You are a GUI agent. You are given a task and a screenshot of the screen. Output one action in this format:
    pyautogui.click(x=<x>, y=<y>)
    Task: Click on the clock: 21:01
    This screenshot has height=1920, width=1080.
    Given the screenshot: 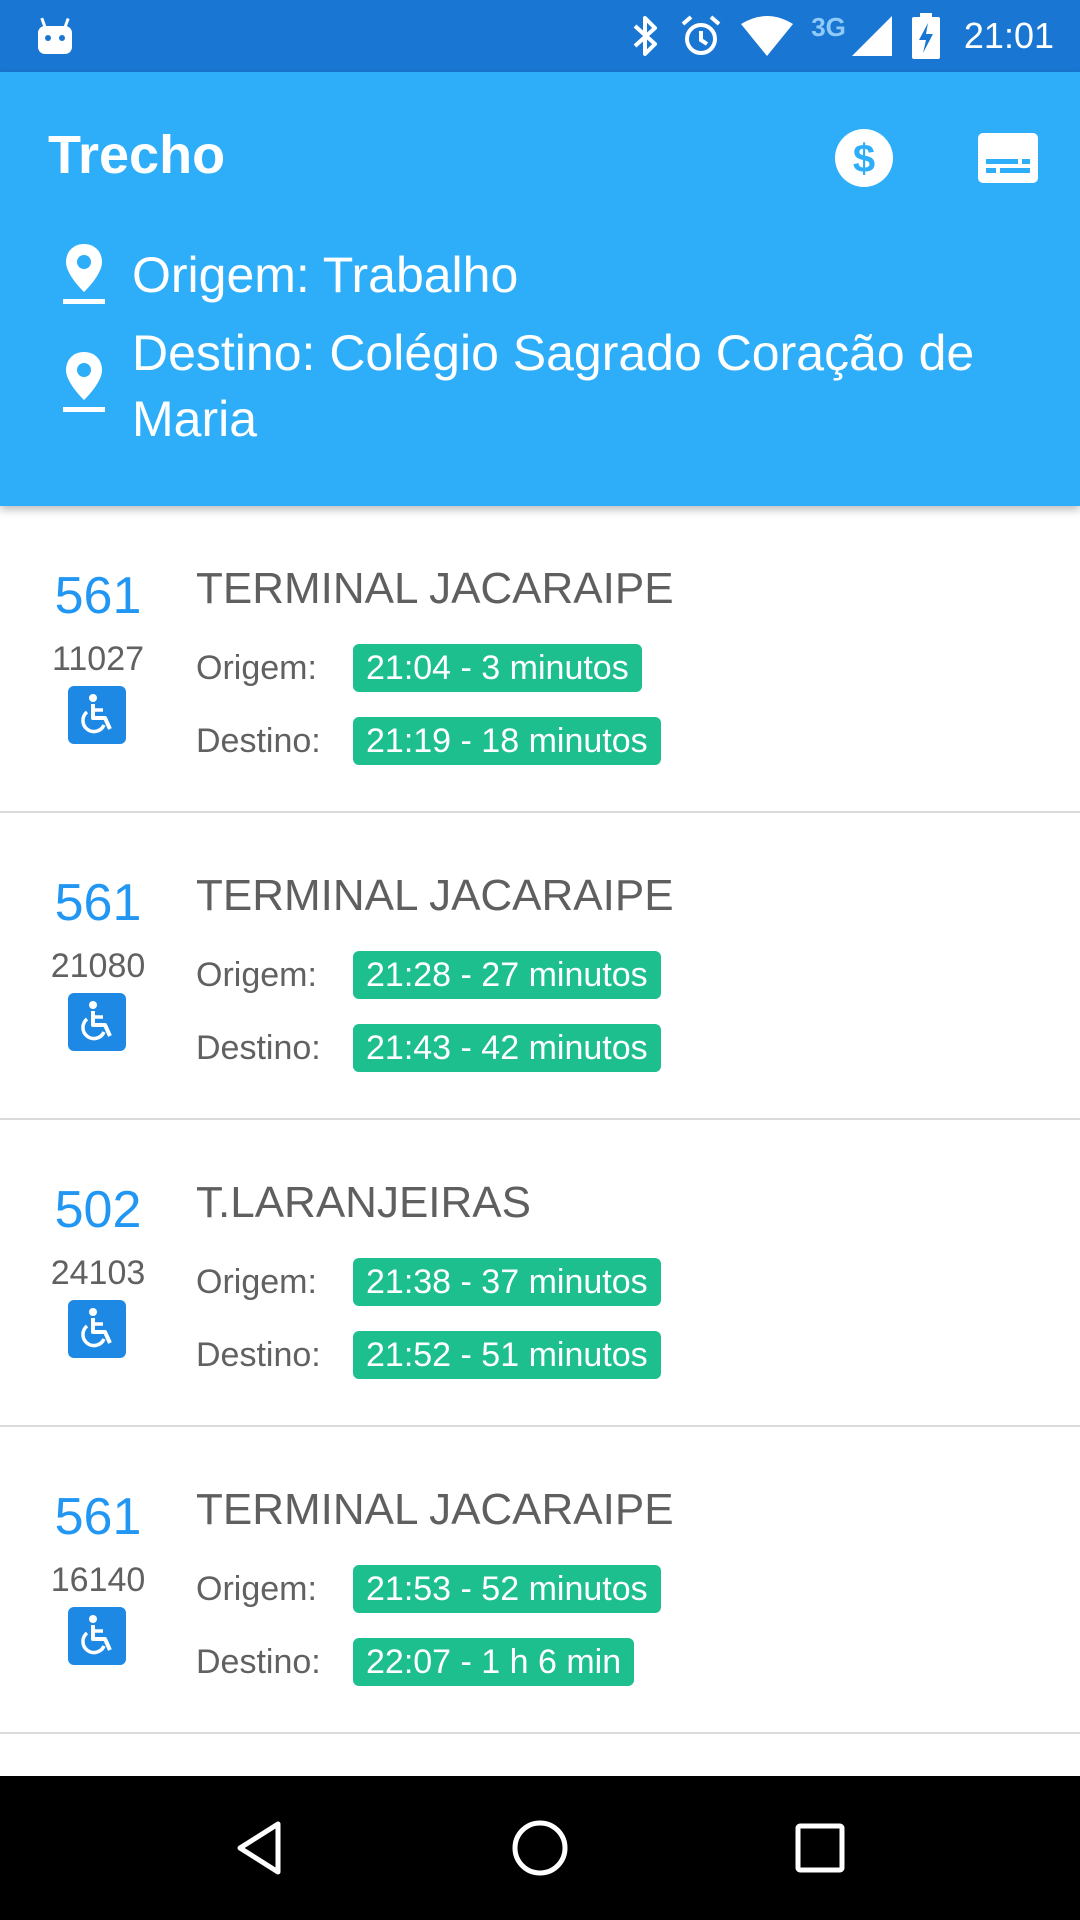 What is the action you would take?
    pyautogui.click(x=1008, y=35)
    